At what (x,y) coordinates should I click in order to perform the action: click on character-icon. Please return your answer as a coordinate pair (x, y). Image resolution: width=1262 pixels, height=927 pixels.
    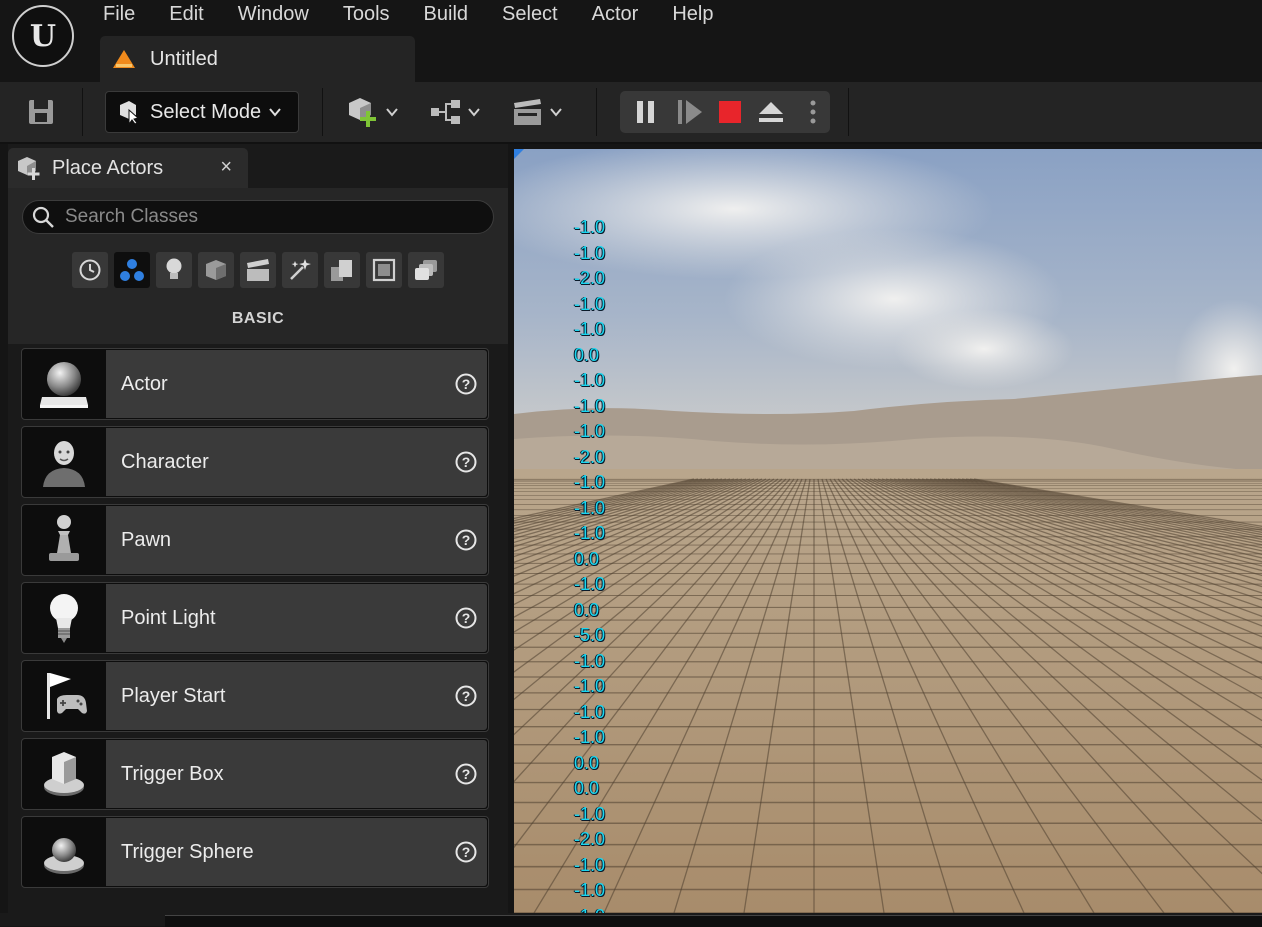
    Looking at the image, I should click on (64, 464).